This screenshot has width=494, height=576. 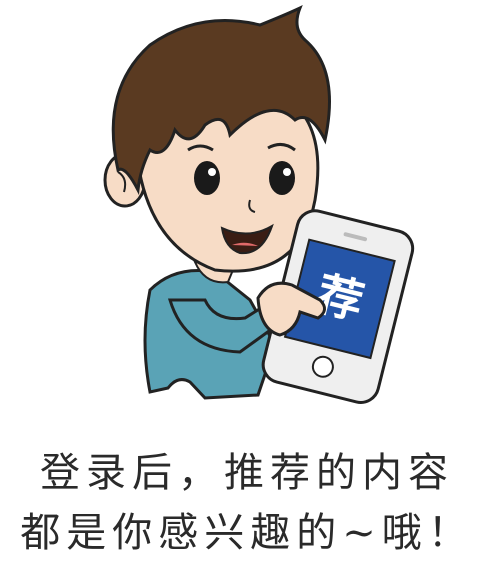 What do you see at coordinates (247, 533) in the screenshot?
I see `caption-line-2: 都是你感兴趣的~哦！` at bounding box center [247, 533].